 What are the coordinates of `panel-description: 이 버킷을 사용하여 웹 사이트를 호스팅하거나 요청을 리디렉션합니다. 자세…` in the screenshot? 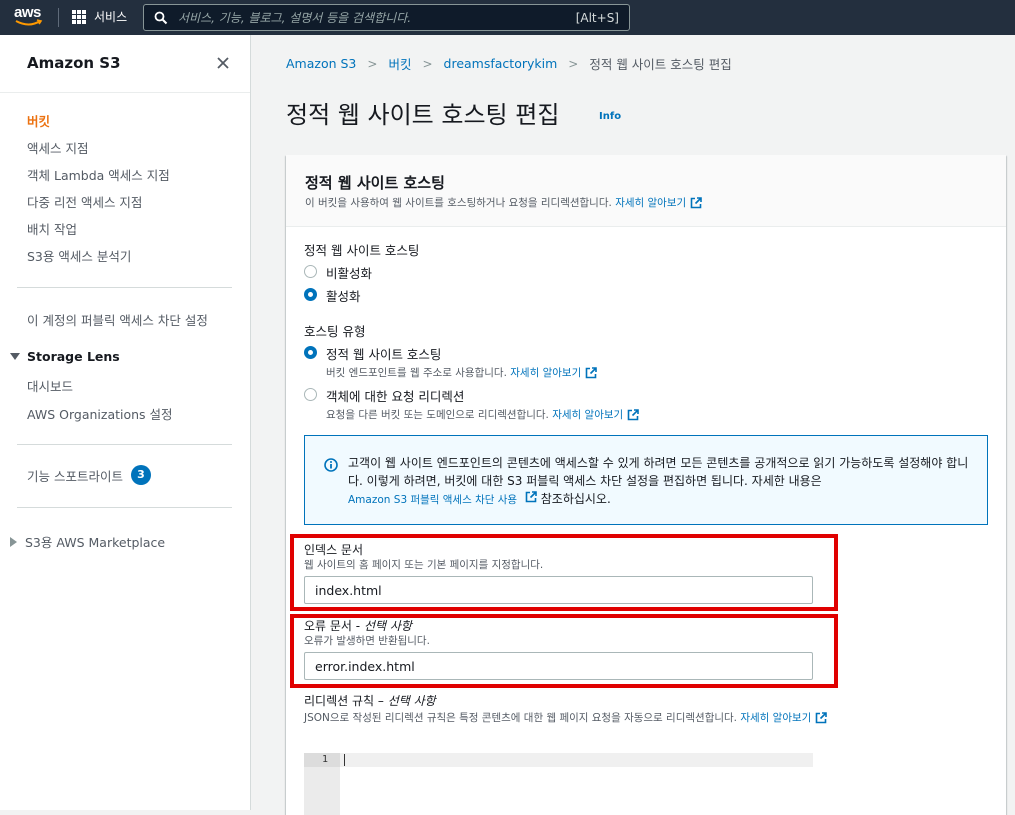 It's located at (503, 202).